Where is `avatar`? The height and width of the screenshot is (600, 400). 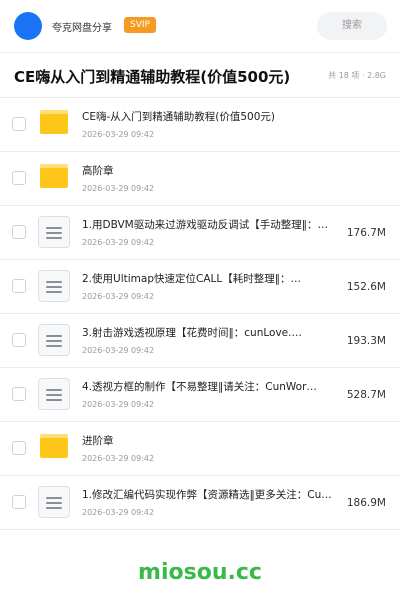 avatar is located at coordinates (28, 26).